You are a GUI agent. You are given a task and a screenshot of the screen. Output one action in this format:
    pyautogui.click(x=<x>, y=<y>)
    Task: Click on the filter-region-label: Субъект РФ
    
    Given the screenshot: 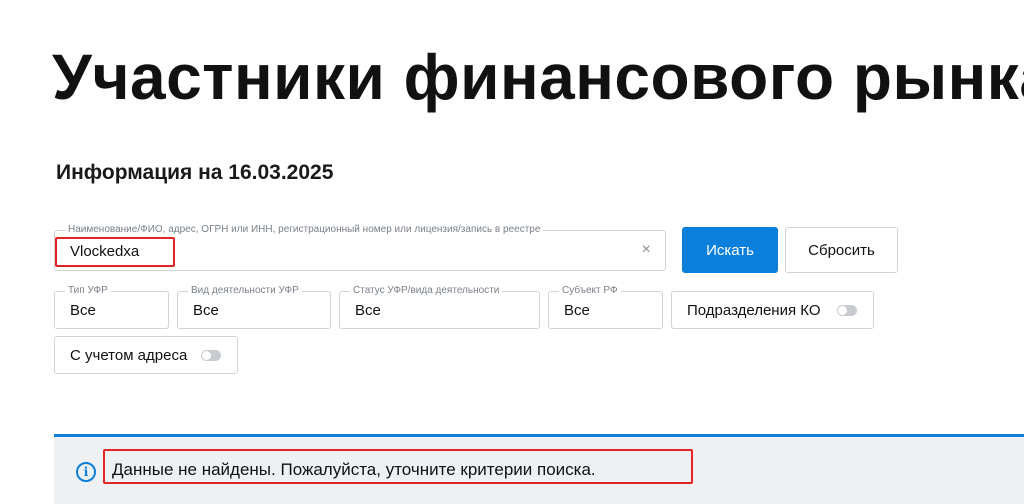 What is the action you would take?
    pyautogui.click(x=590, y=291)
    